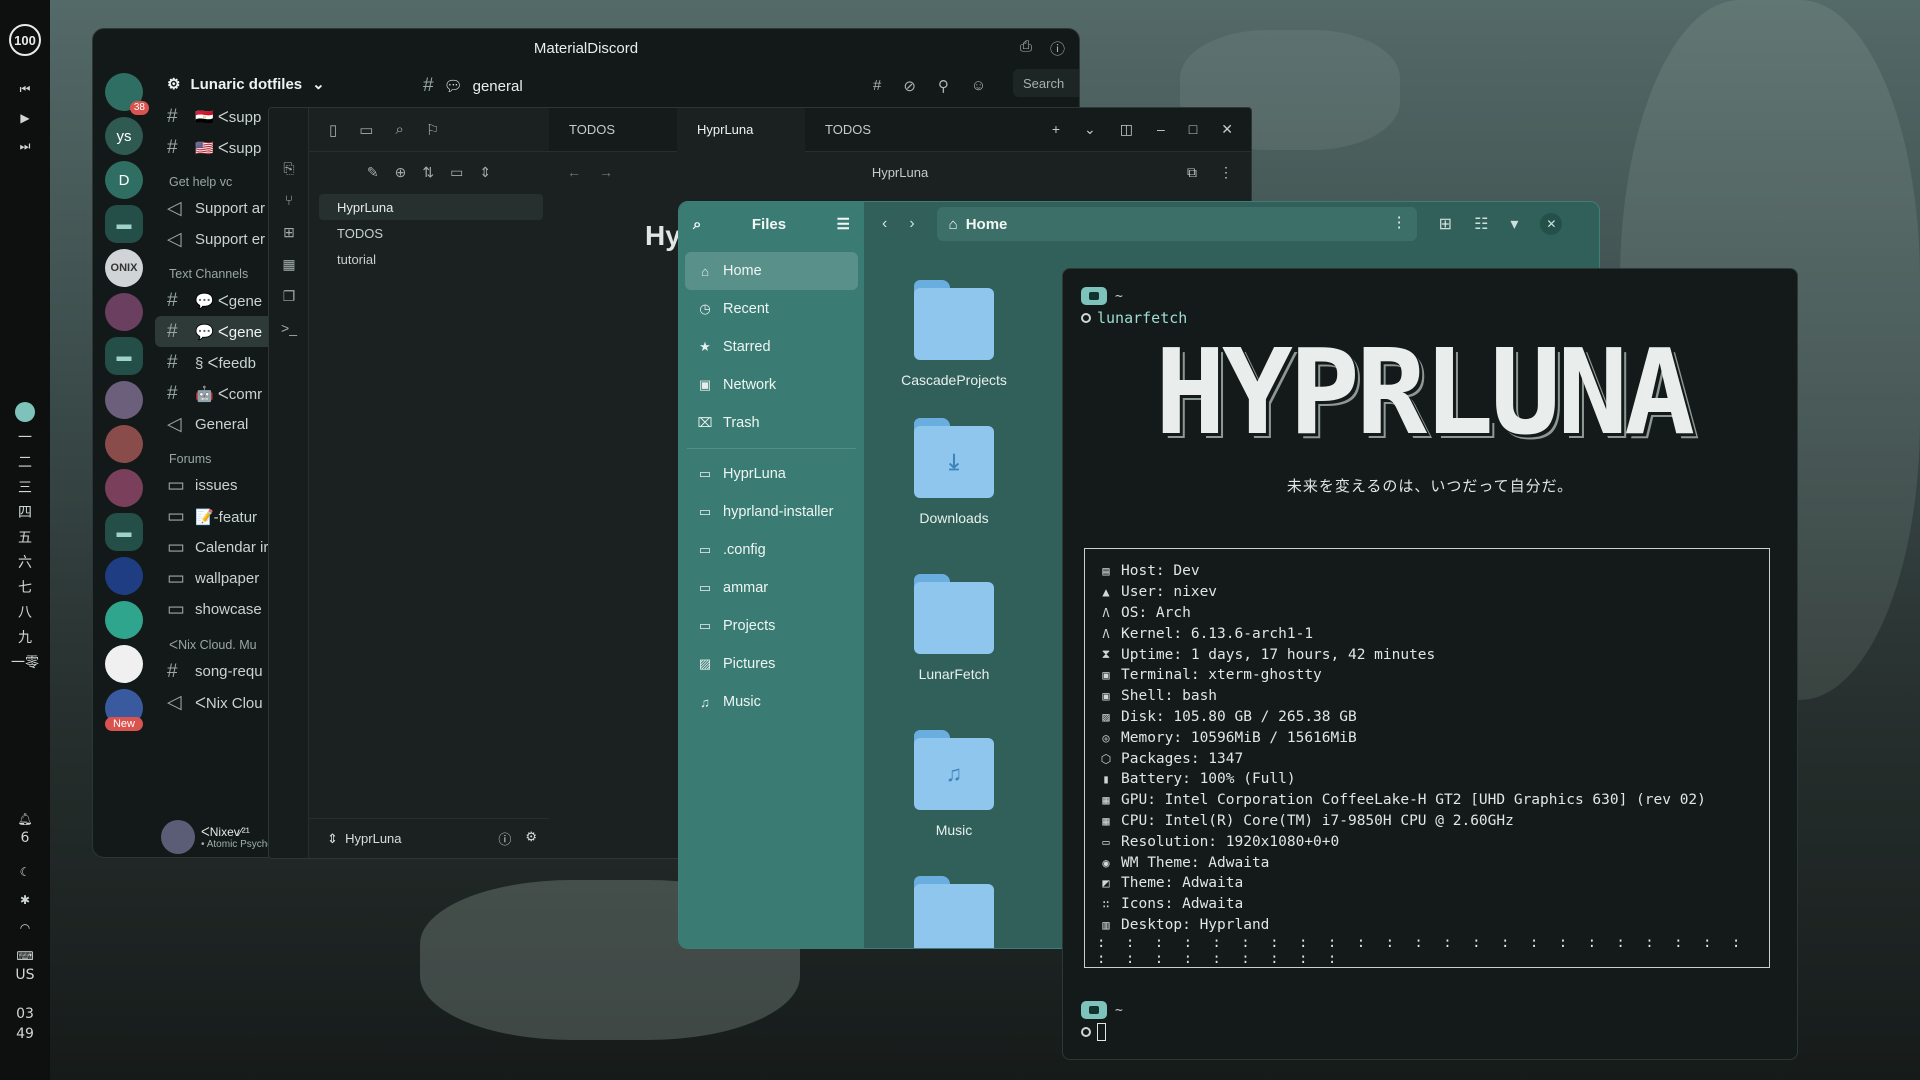 This screenshot has height=1080, width=1920. Describe the element at coordinates (771, 271) in the screenshot. I see `sidebar-item-home: ⌂ Home` at that location.